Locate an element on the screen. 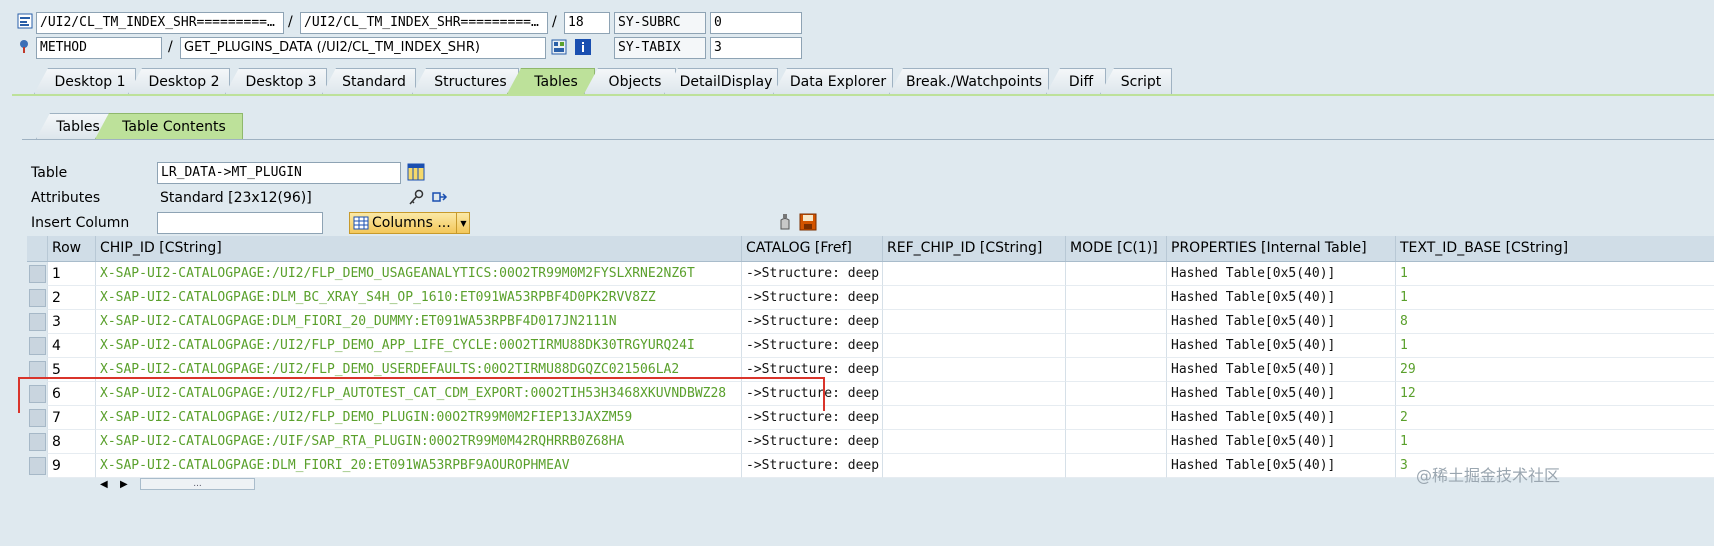 This screenshot has width=1714, height=546. tab-script: Script is located at coordinates (1136, 81).